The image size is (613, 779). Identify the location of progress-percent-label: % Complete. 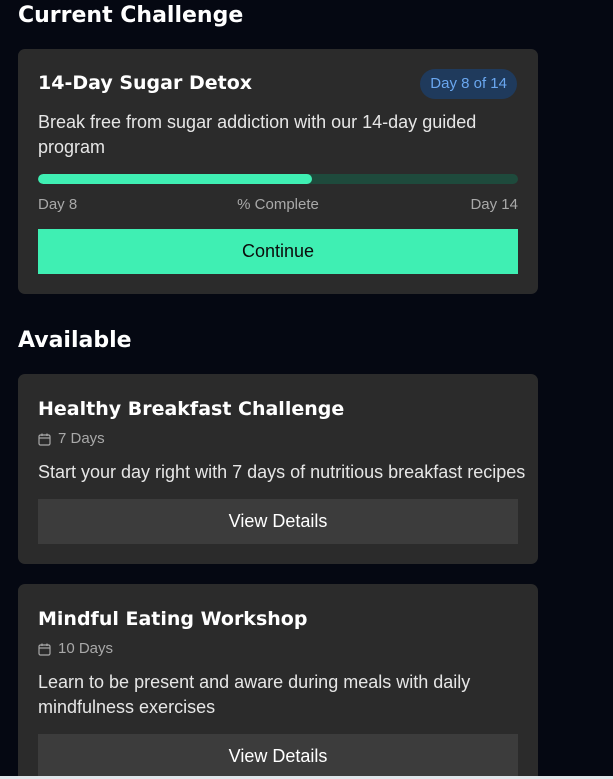
(278, 204).